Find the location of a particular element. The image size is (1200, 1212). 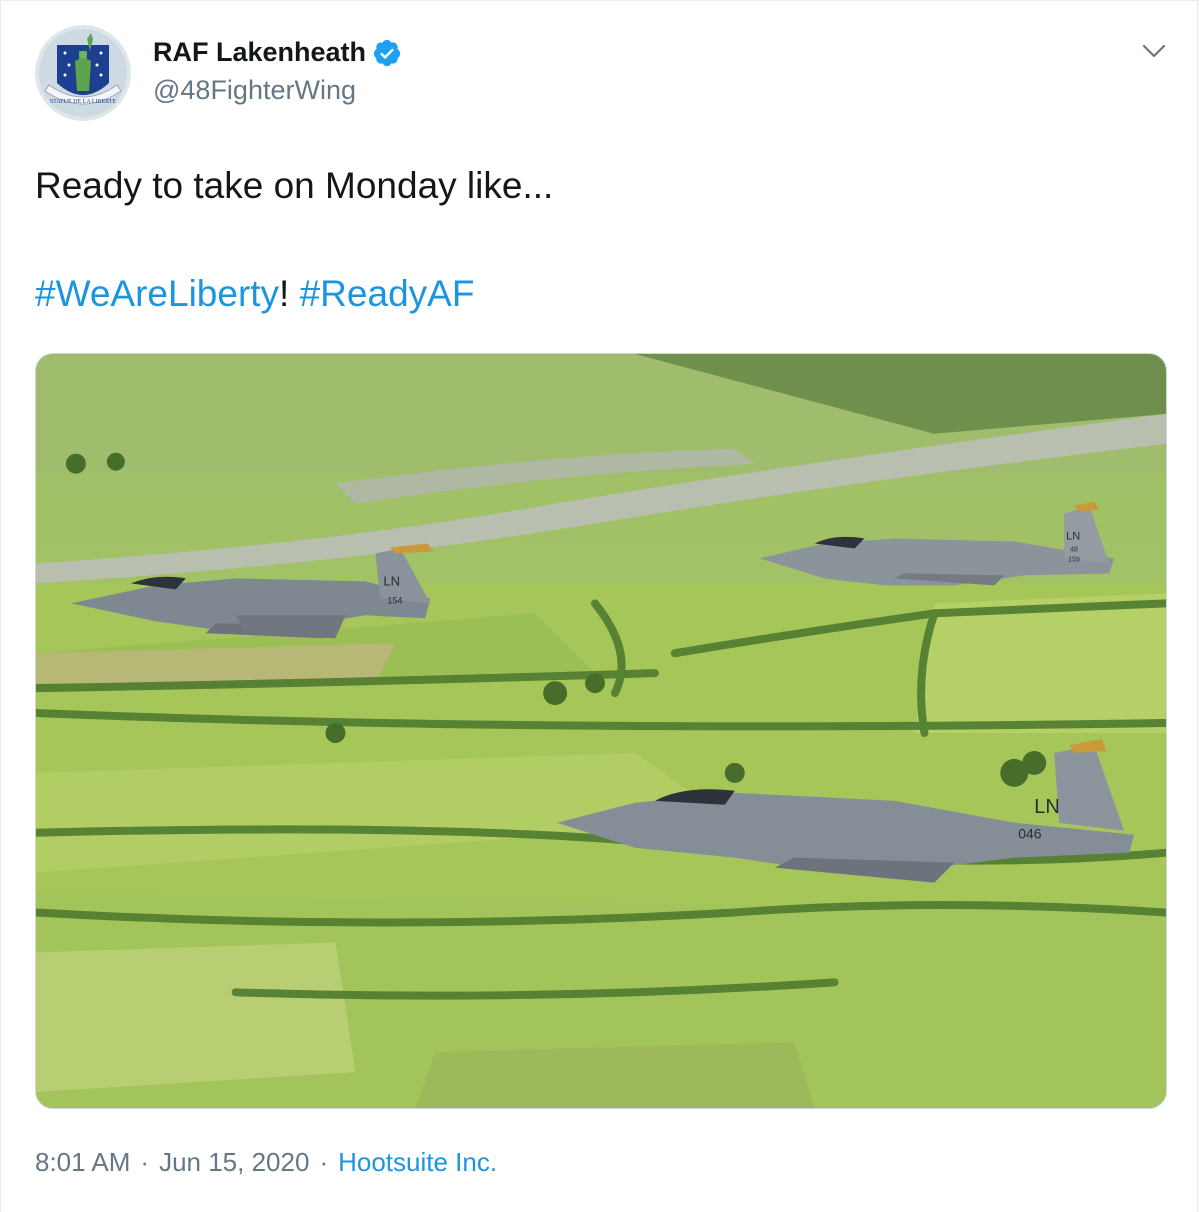

author-name-row: RAF Lakenheath is located at coordinates (277, 52).